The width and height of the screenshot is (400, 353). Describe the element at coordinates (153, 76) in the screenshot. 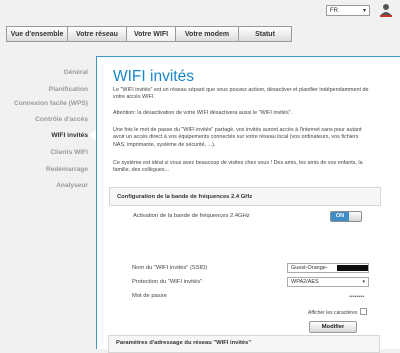

I see `page-title: WIFI invités` at that location.